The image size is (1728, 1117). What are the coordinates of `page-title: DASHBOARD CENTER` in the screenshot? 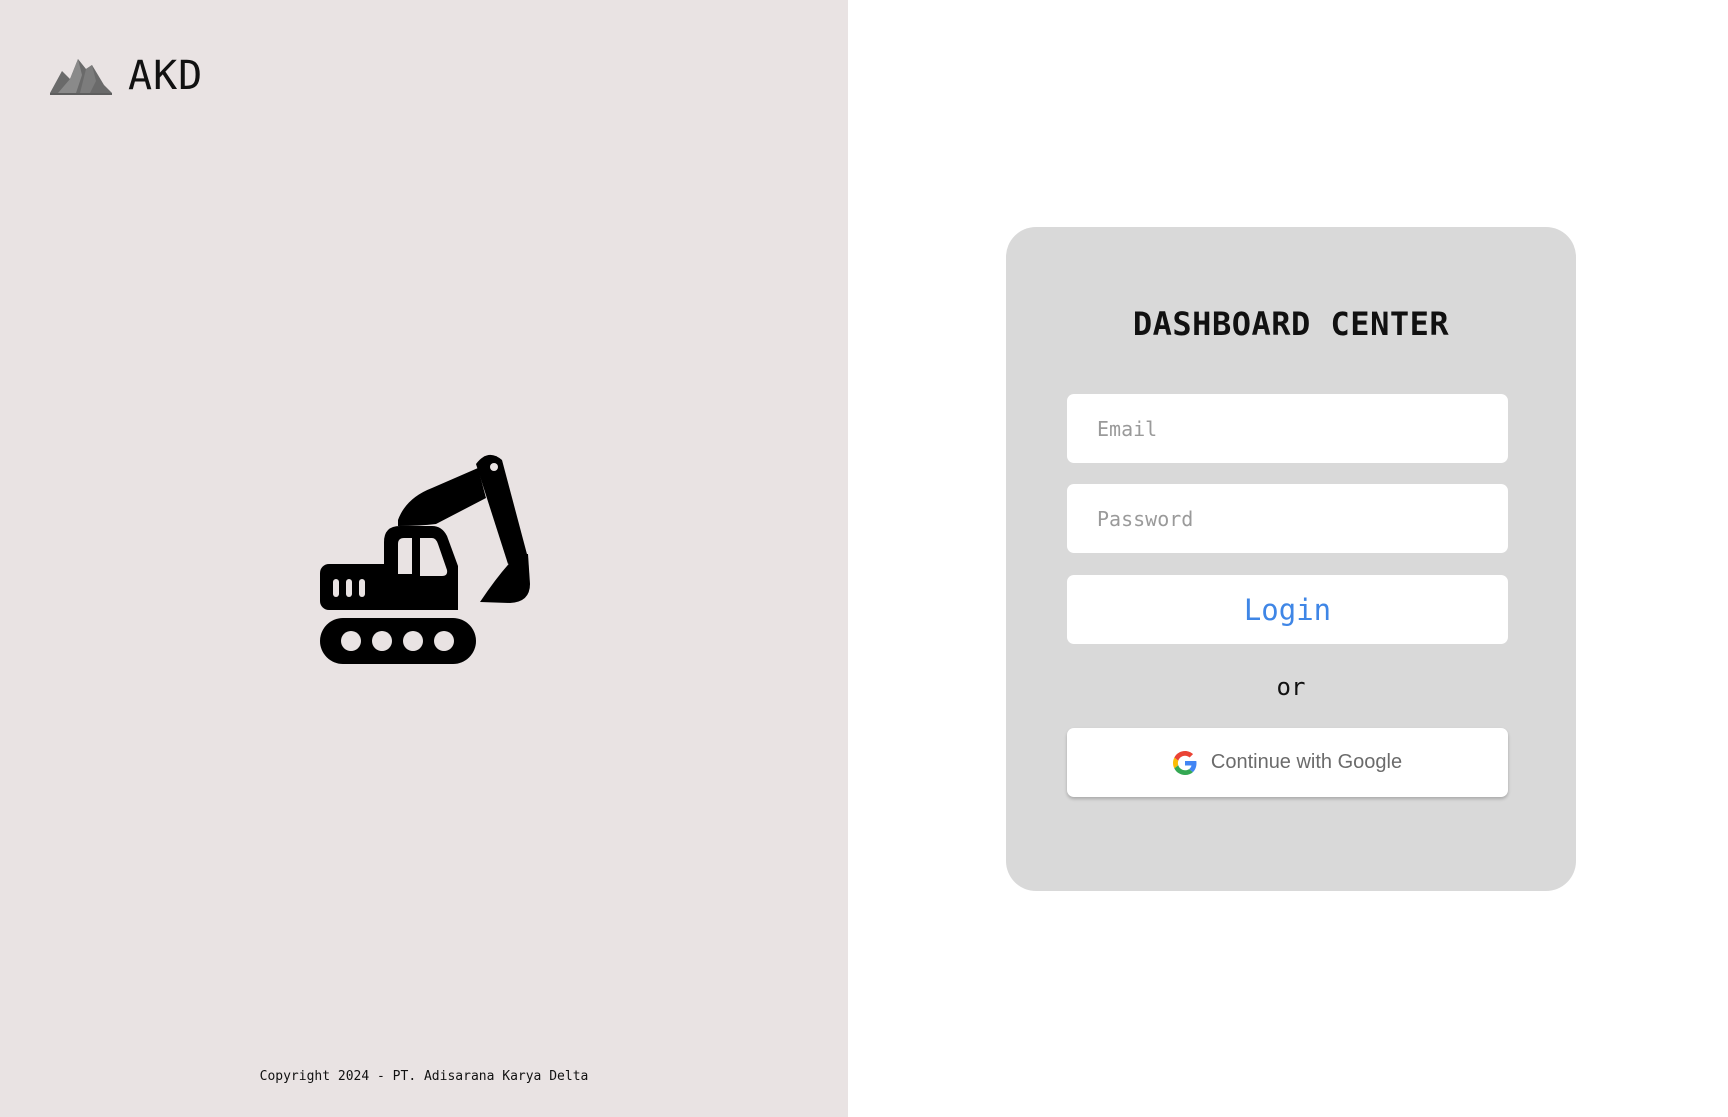 It's located at (1291, 324).